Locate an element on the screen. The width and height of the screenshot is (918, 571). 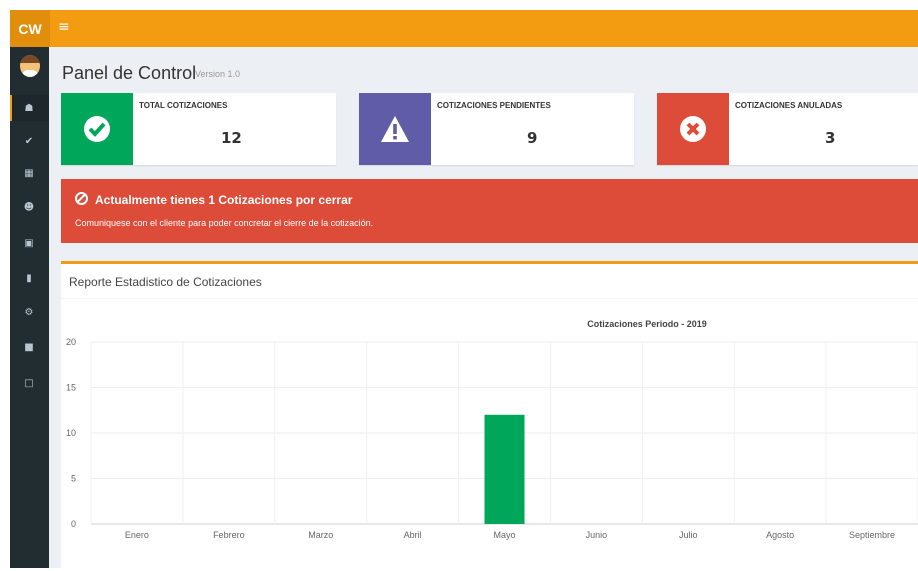
sidebar: ☗ ✔ ▦ ☻ ▣ ▮ ⚙ ■ □ is located at coordinates (29, 307).